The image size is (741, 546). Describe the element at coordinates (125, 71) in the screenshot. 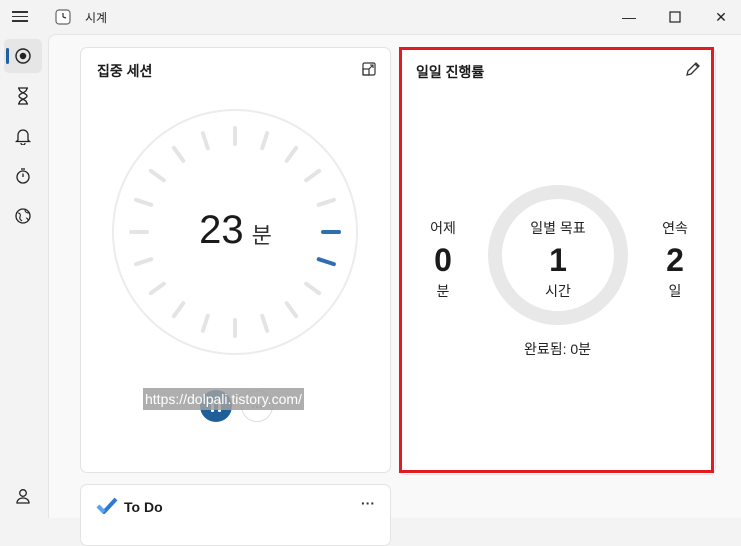

I see `focus-session-title: 집중 세션` at that location.